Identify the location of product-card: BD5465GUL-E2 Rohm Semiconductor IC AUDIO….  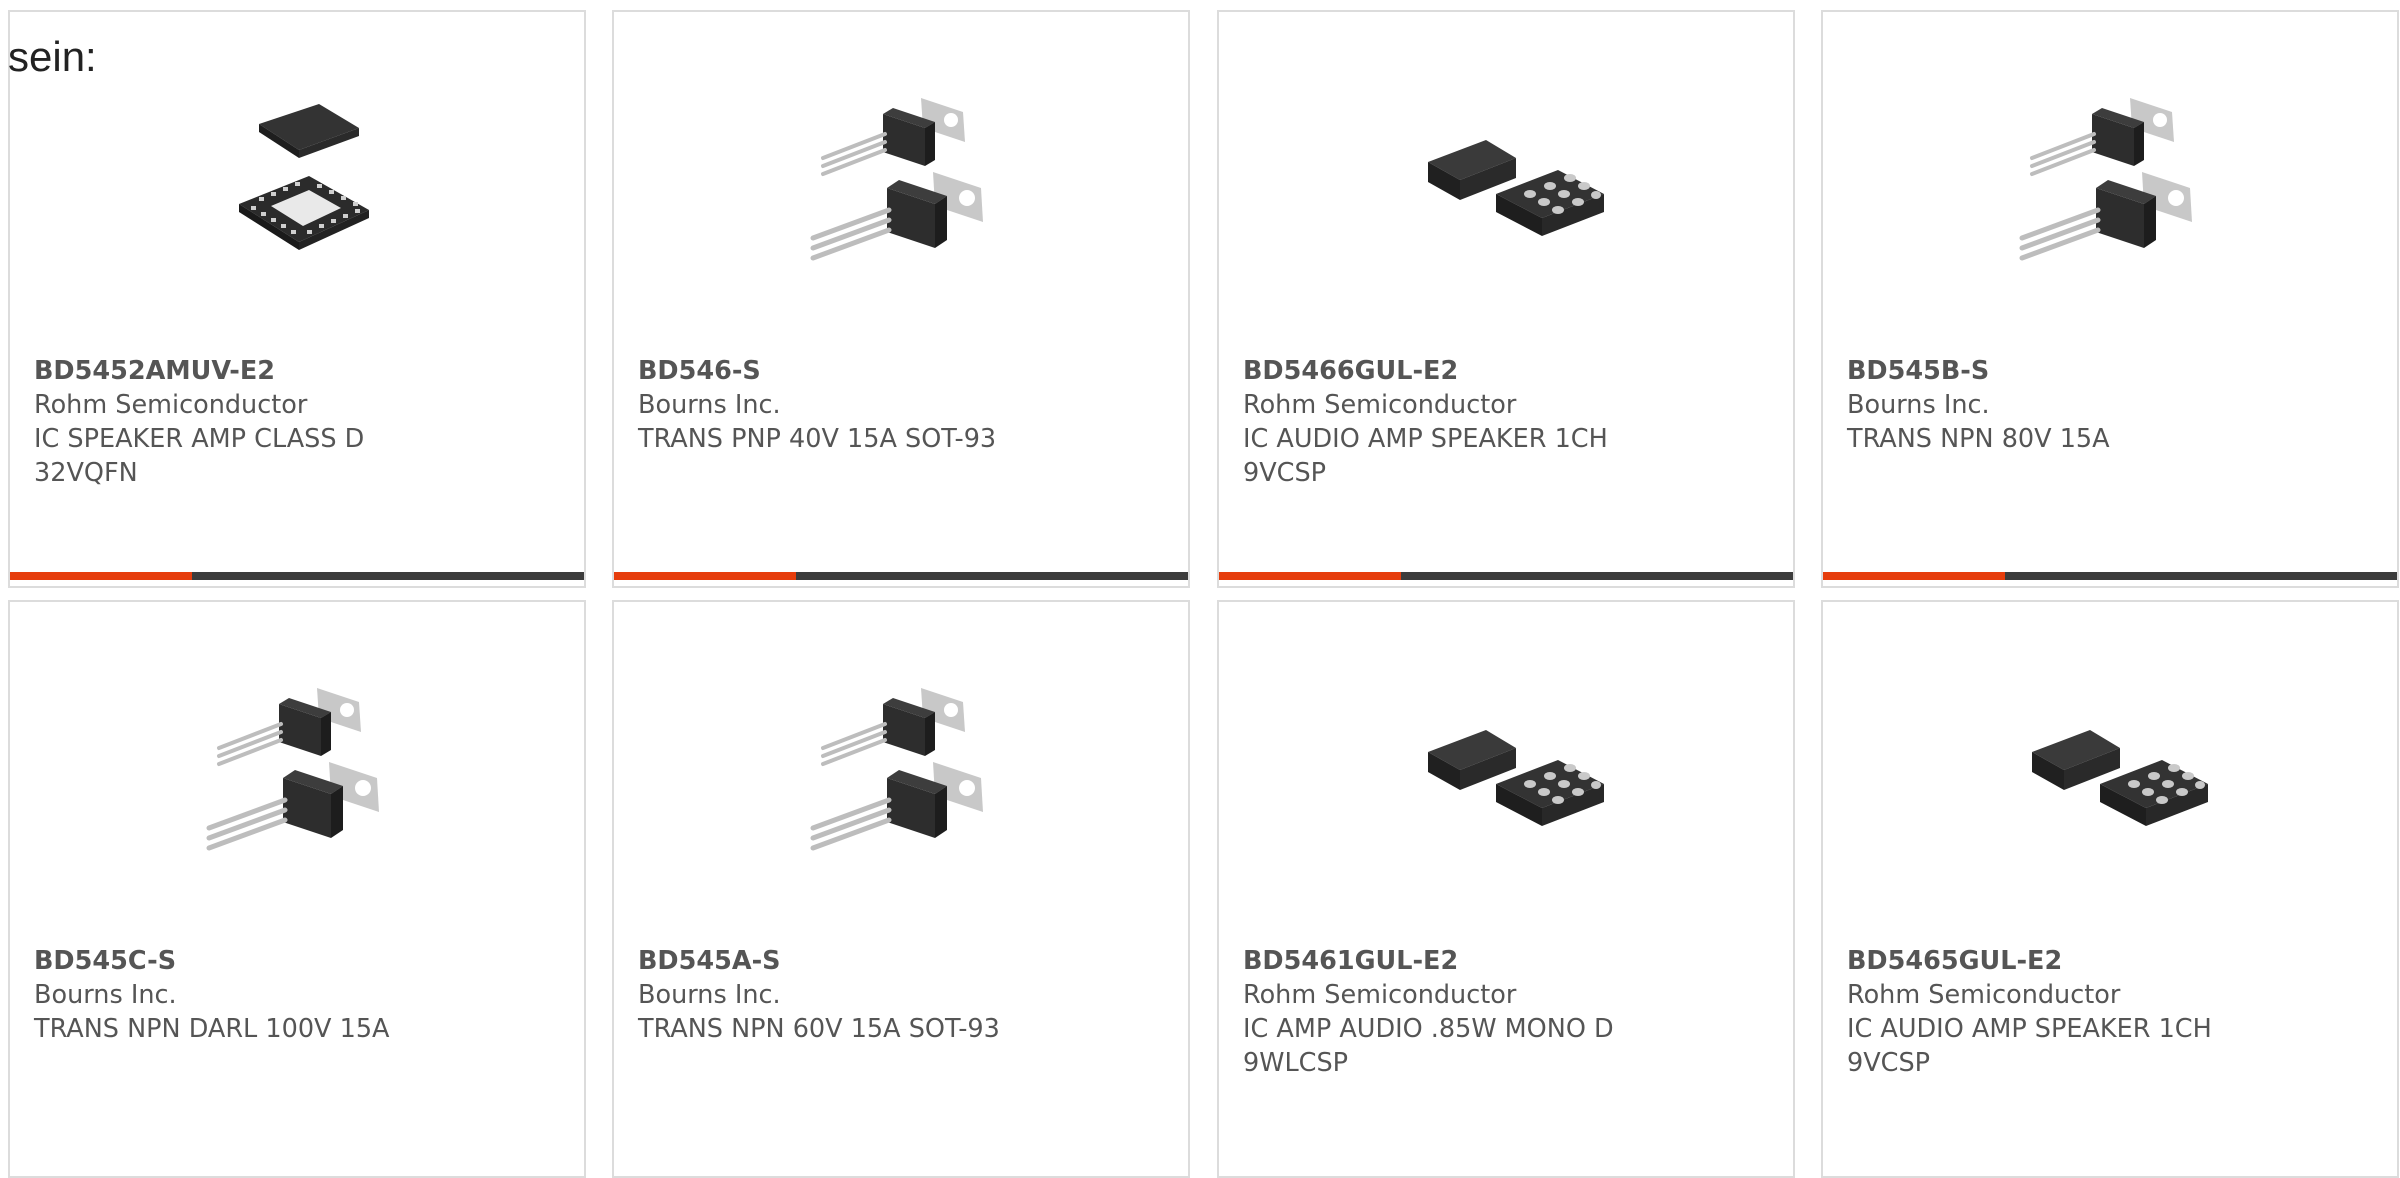
(2110, 889).